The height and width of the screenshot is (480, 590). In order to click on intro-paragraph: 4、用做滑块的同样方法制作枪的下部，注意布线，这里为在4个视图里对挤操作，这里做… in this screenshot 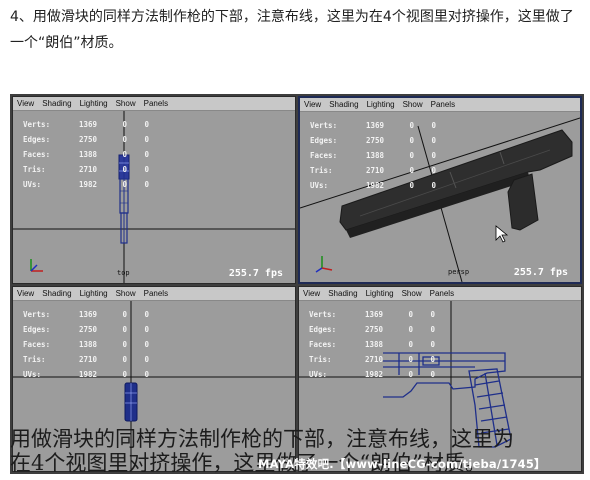, I will do `click(292, 30)`.